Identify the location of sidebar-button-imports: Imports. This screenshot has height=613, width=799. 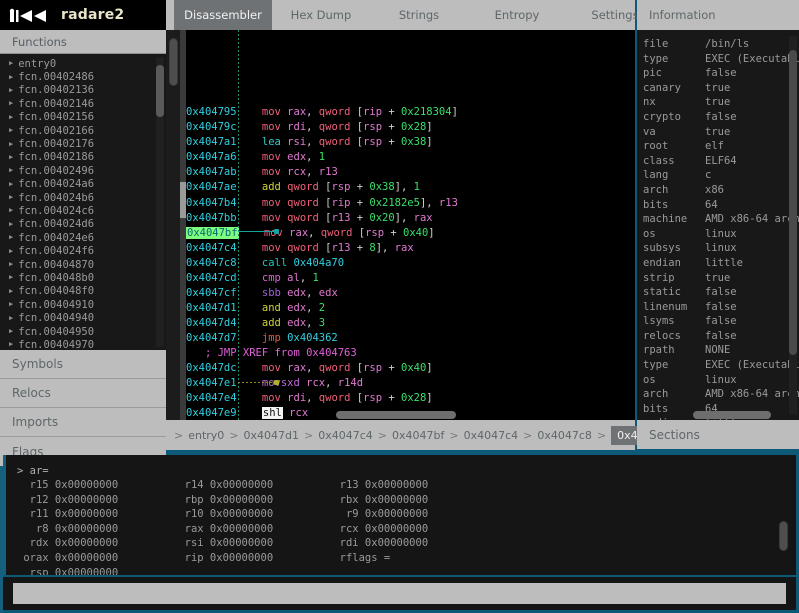
(83, 422).